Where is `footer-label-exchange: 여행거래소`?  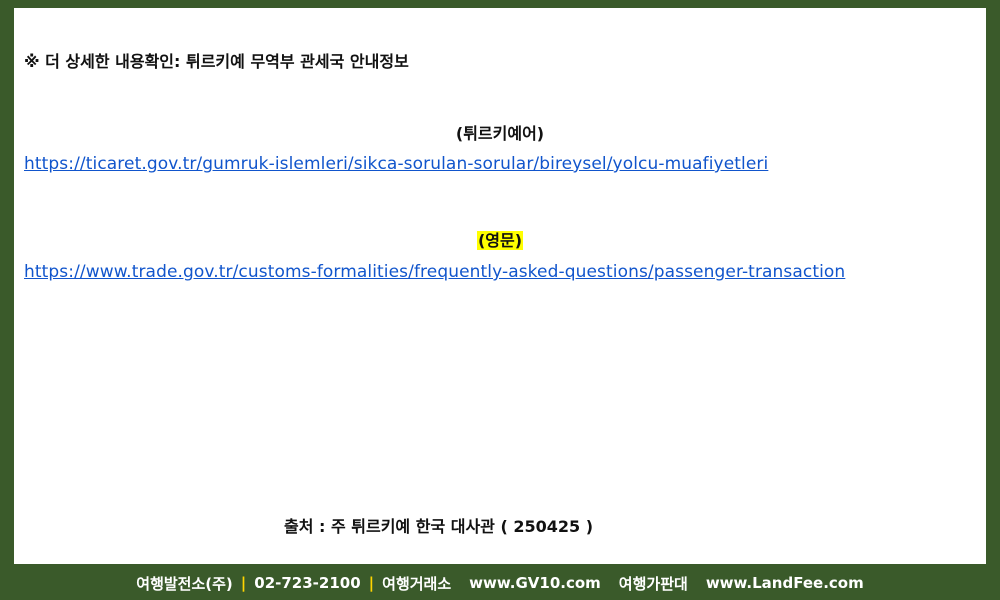 footer-label-exchange: 여행거래소 is located at coordinates (417, 583).